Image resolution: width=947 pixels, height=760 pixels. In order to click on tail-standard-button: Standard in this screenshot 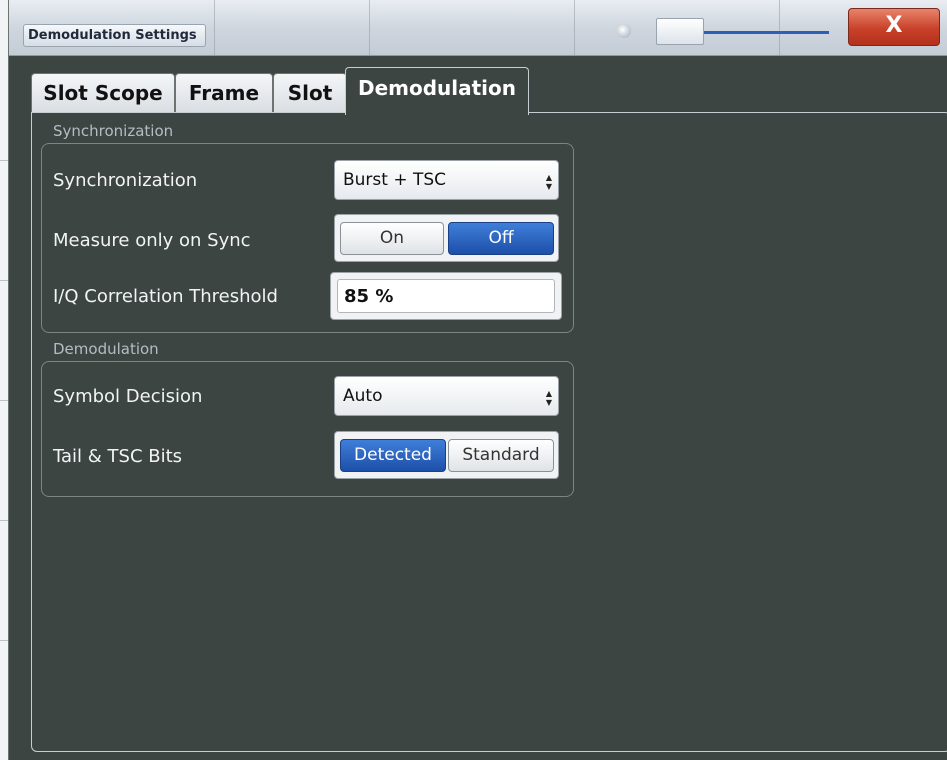, I will do `click(501, 455)`.